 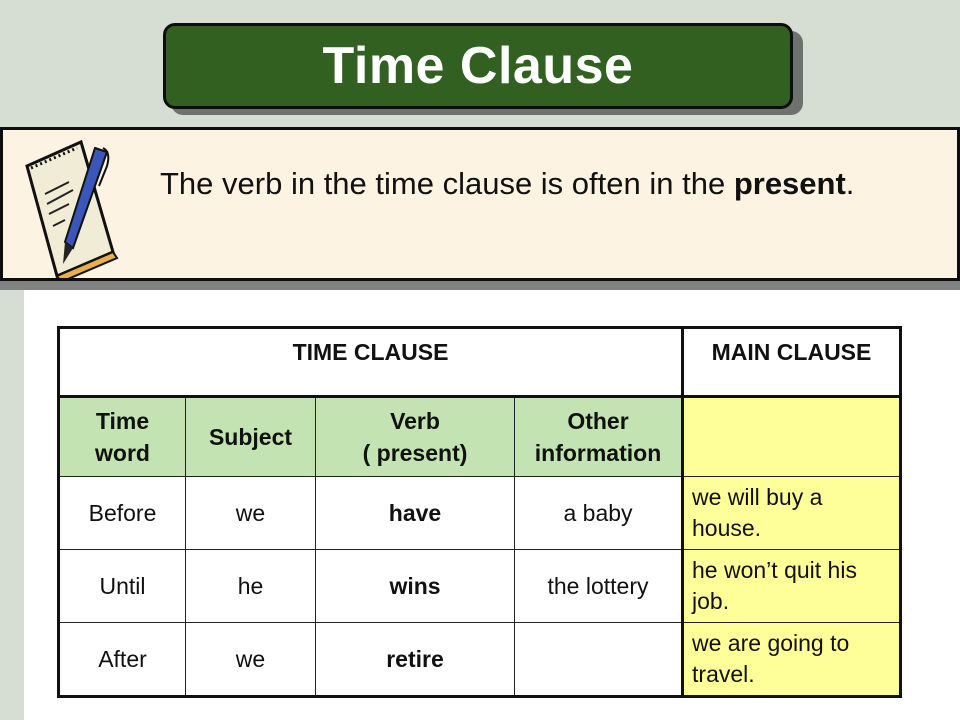 I want to click on cell-time-word: Before, so click(x=122, y=513).